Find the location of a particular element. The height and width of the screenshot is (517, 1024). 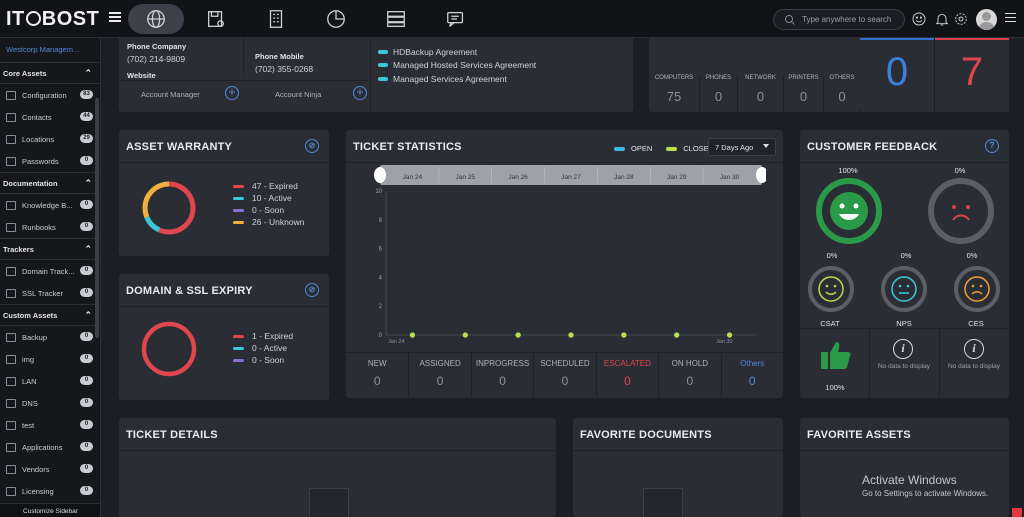

sidebar-scrollbar is located at coordinates (97, 218).